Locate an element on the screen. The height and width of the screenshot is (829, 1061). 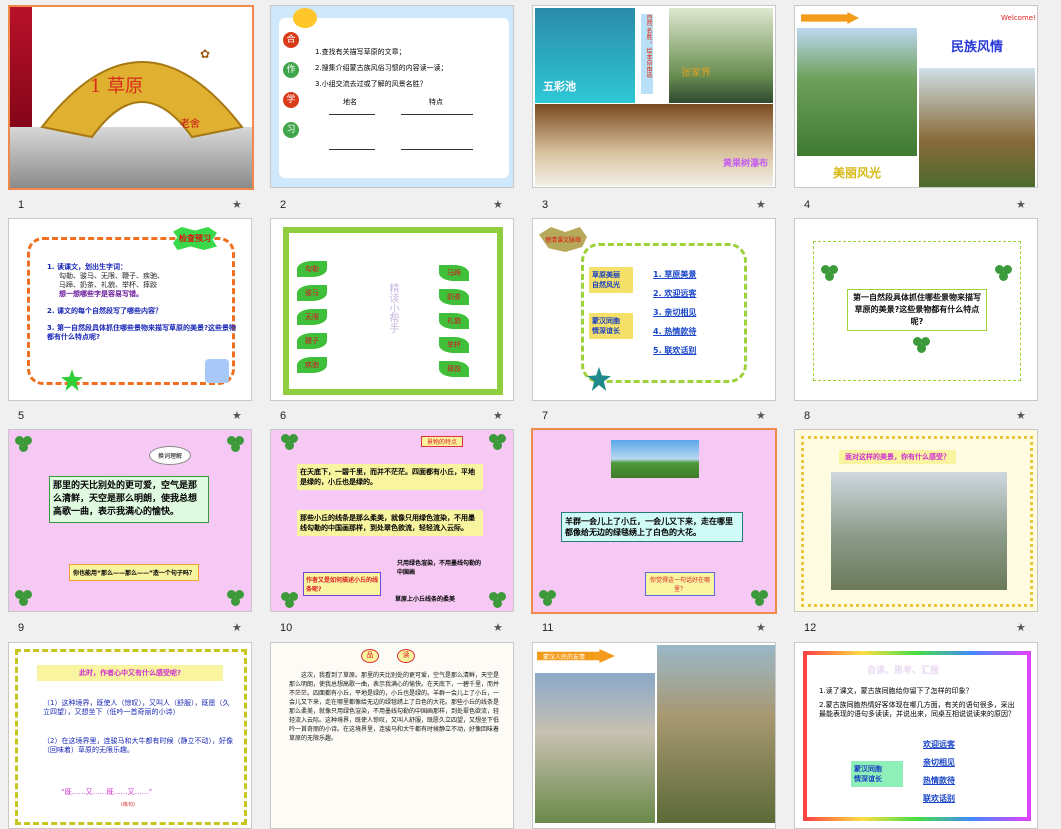
photo-horse-race is located at coordinates (716, 734).